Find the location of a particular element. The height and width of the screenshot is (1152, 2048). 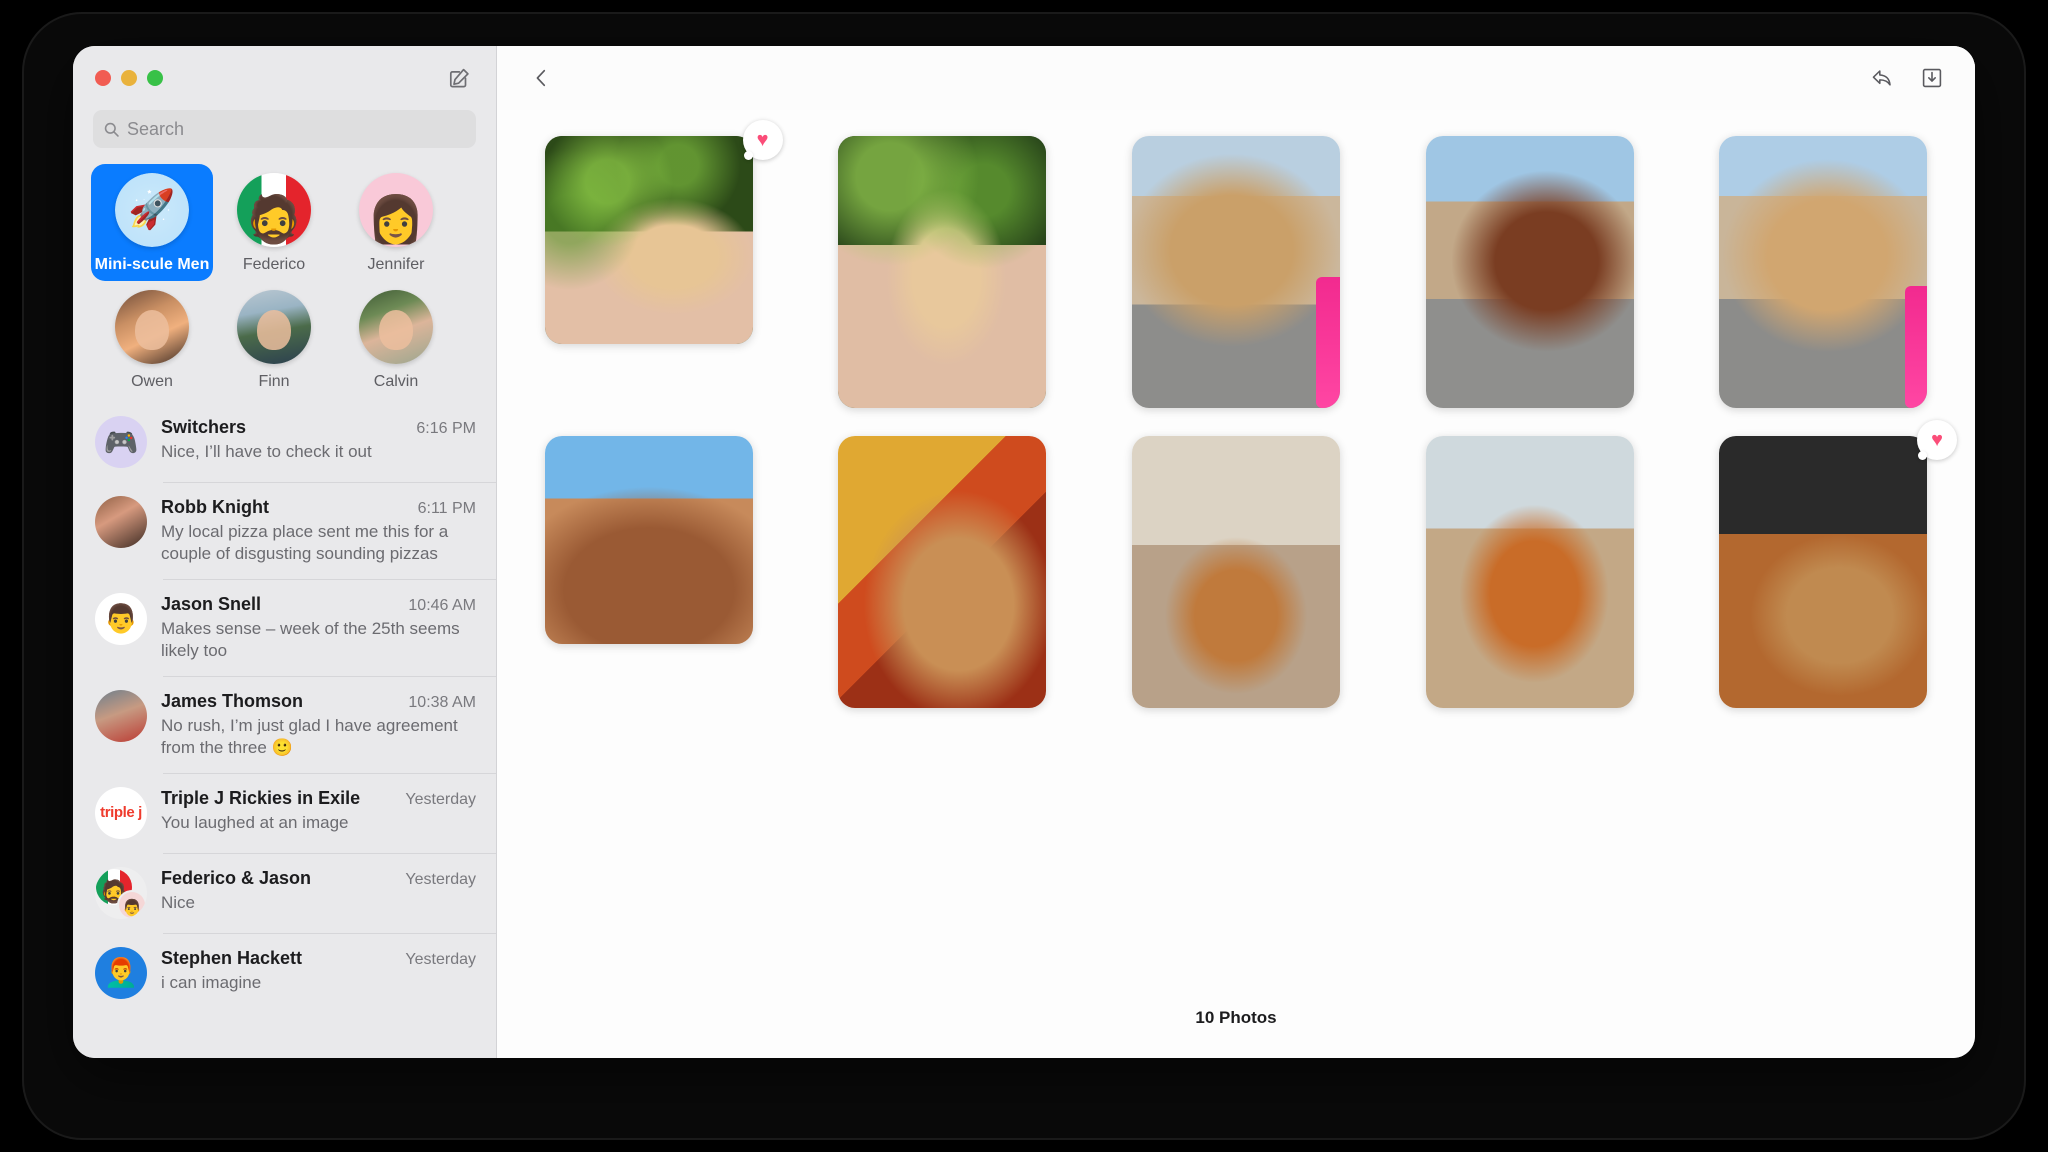

save-button is located at coordinates (1932, 78).